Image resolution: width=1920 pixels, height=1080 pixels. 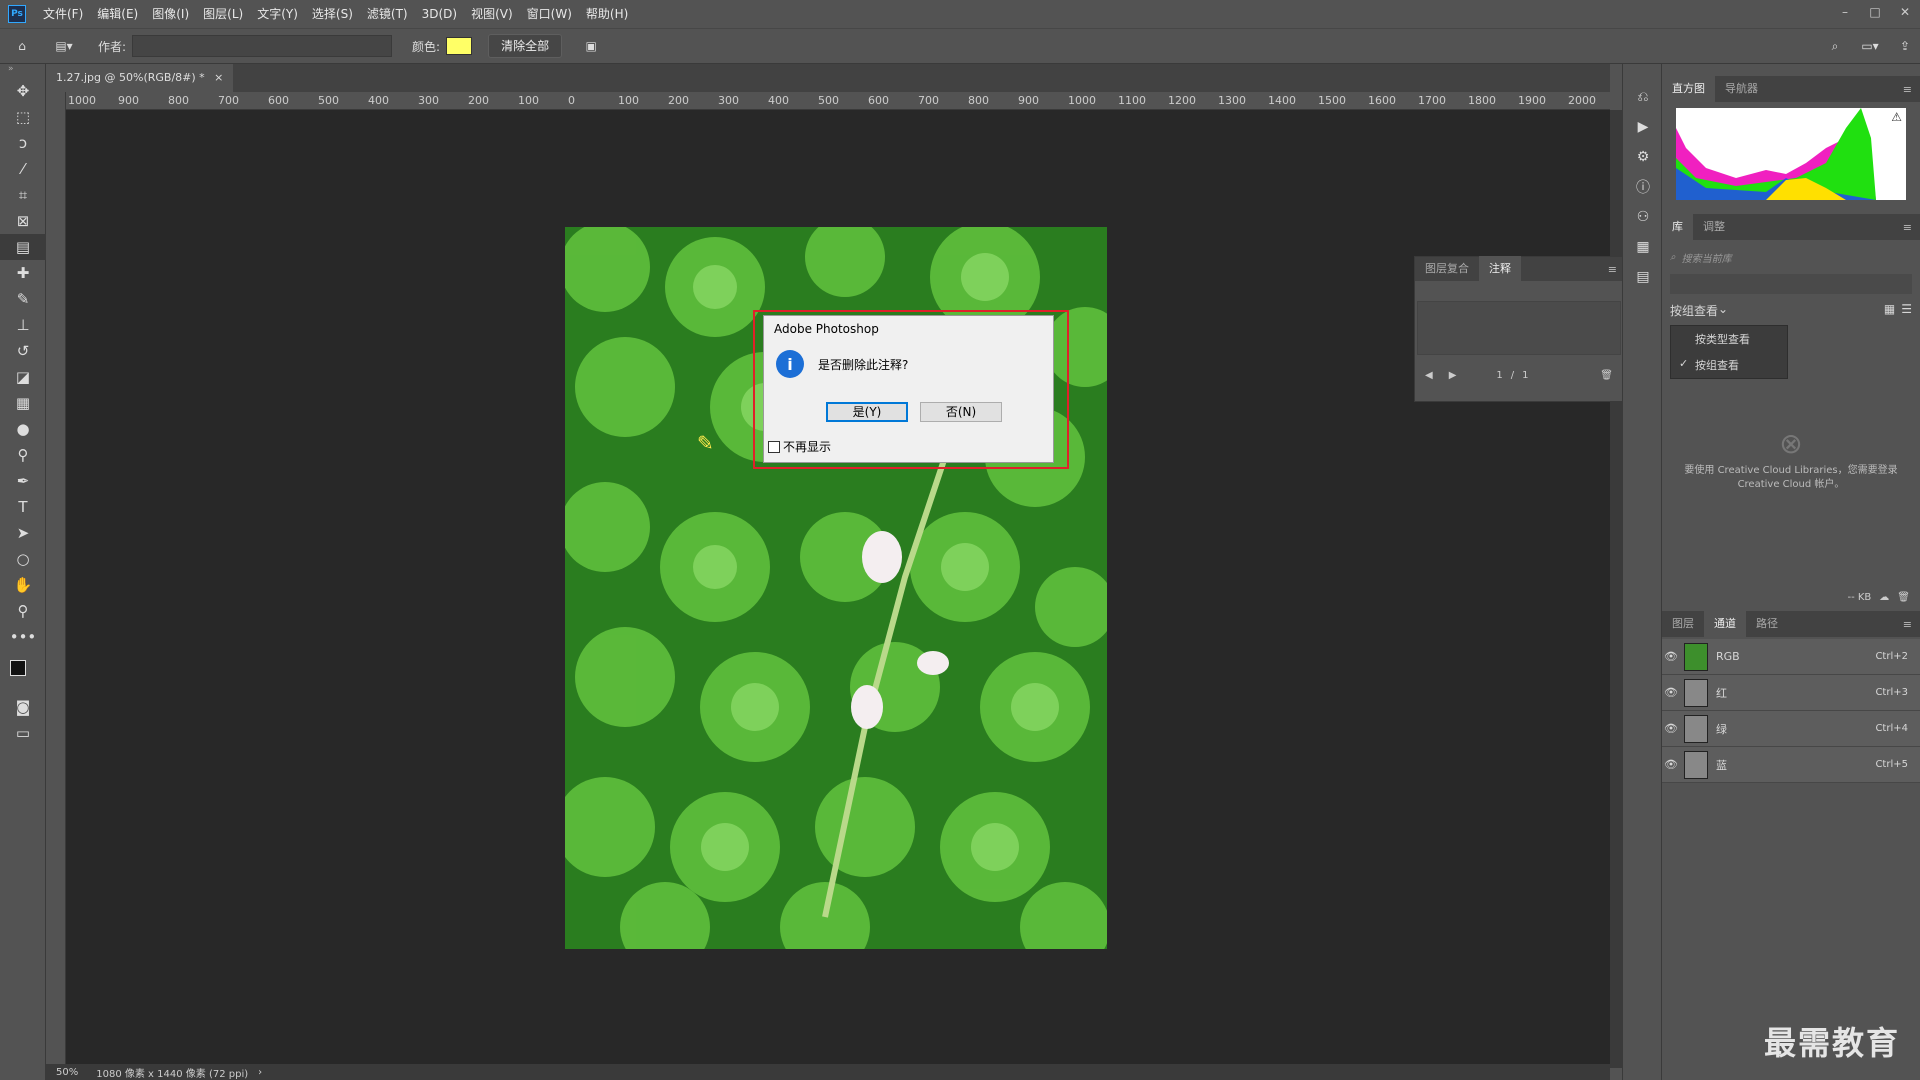 What do you see at coordinates (1519, 328) in the screenshot?
I see `note-text-area` at bounding box center [1519, 328].